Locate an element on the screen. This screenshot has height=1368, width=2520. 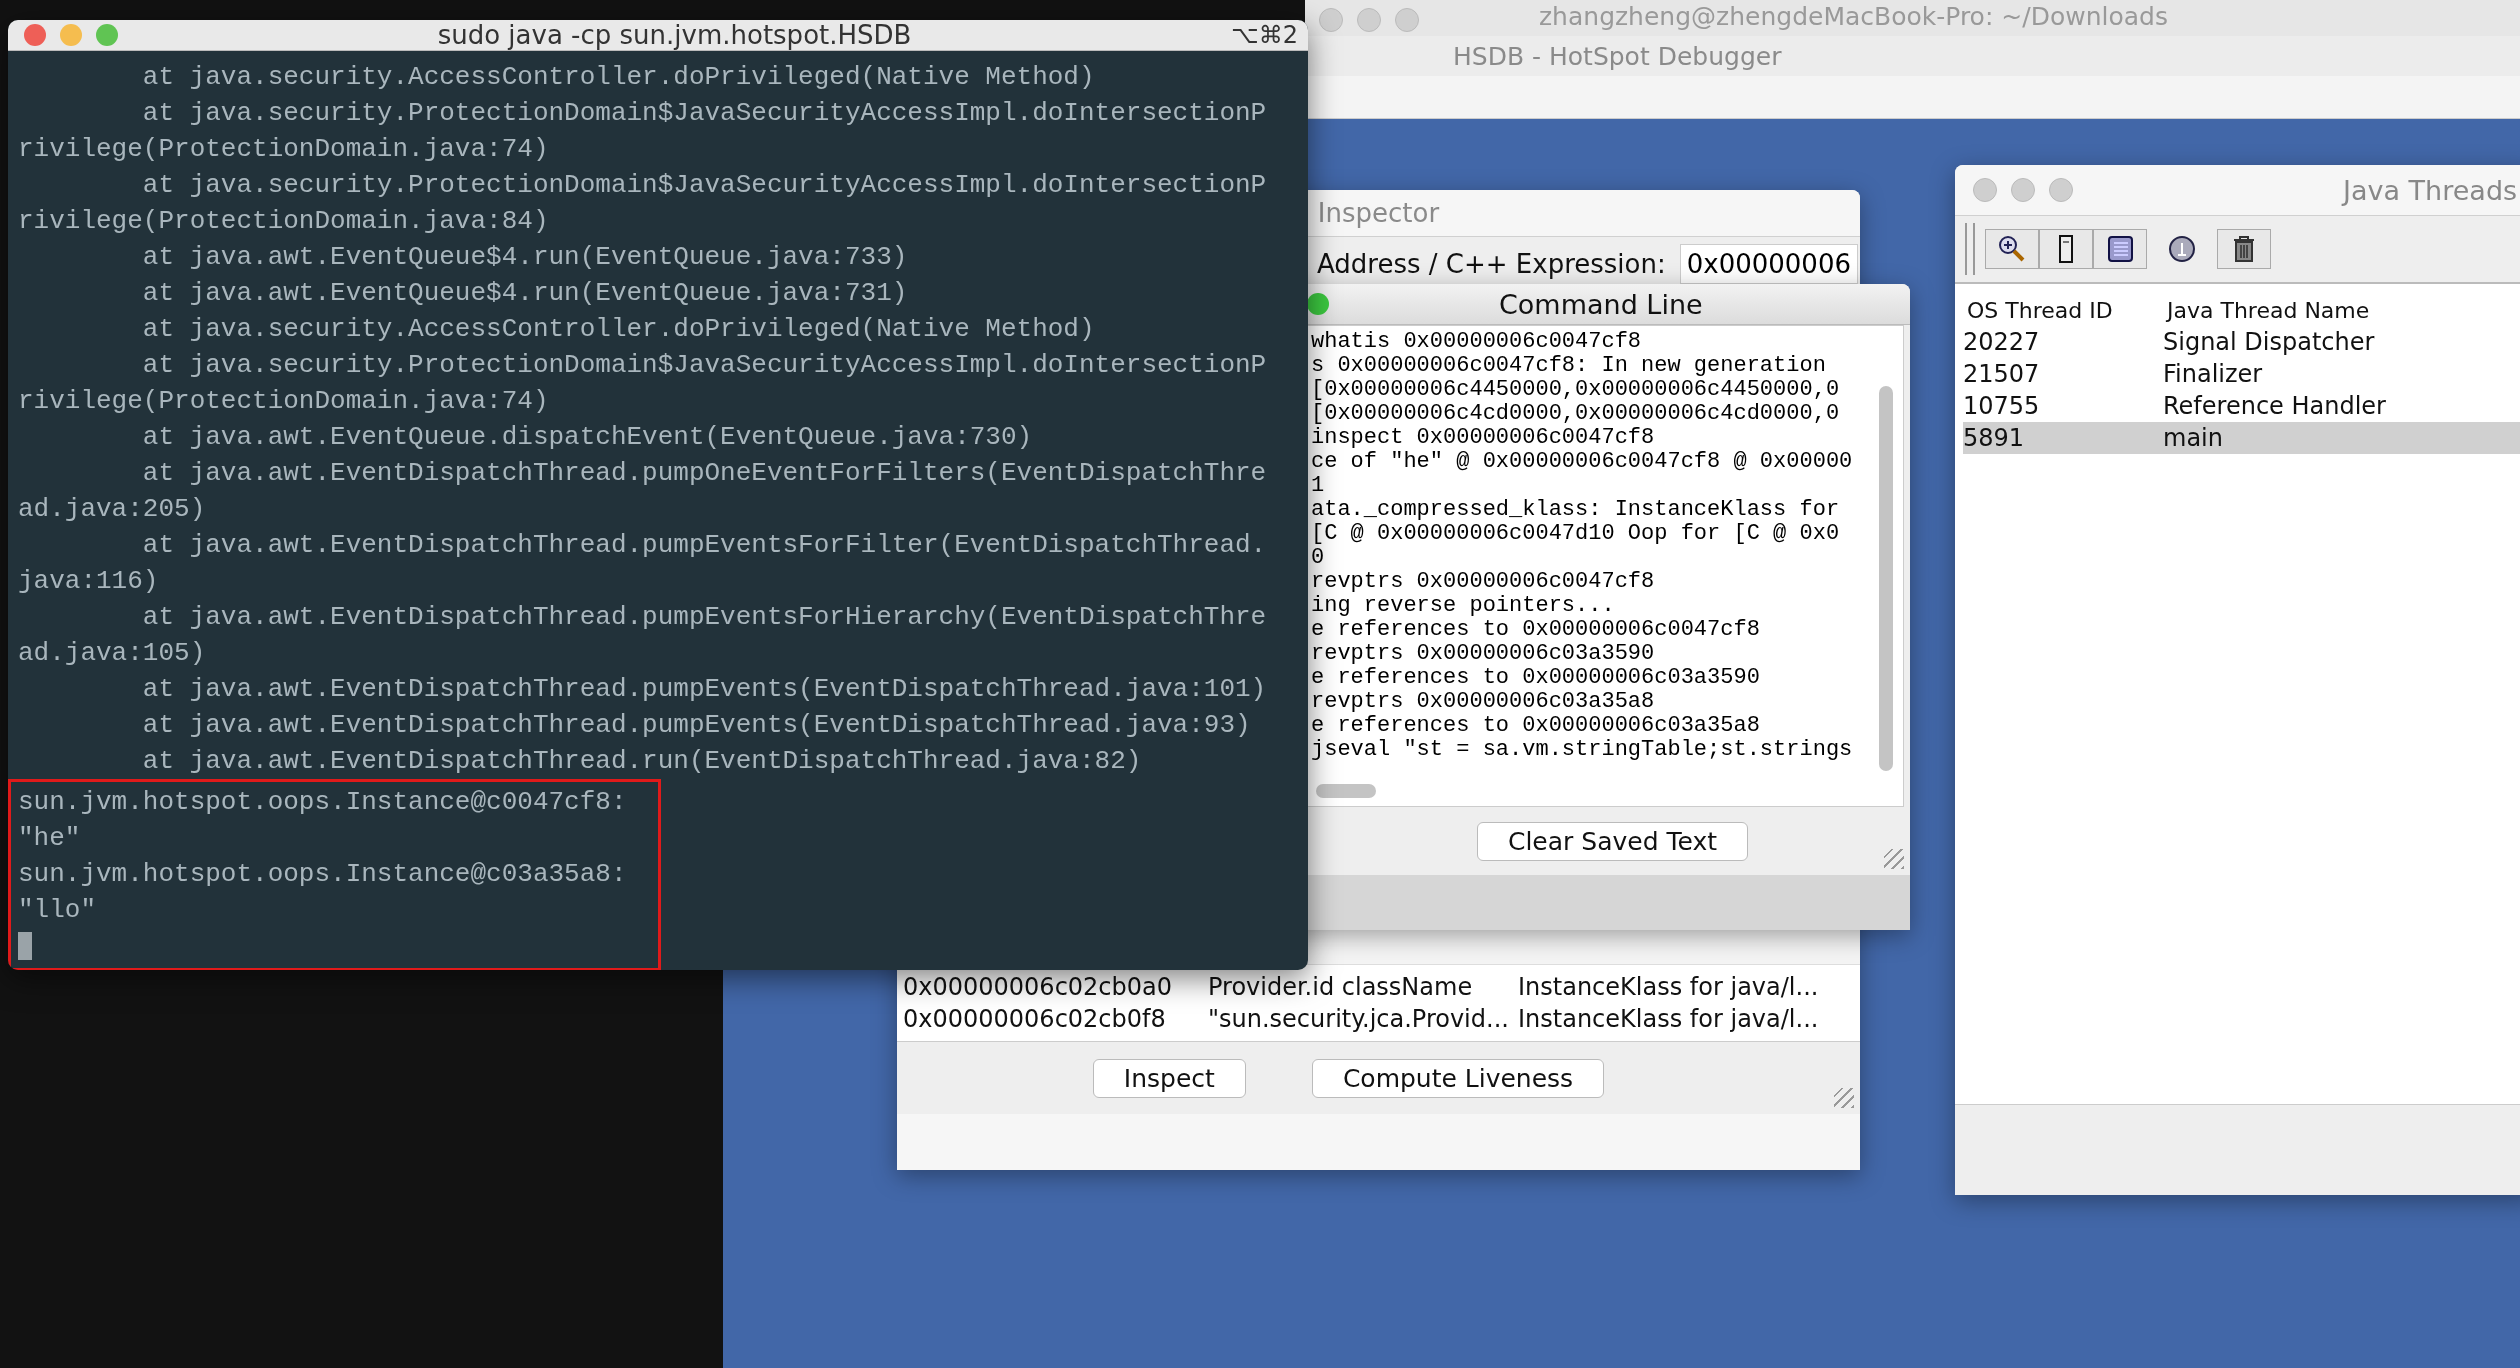
zoom-in-icon is located at coordinates (2012, 249).